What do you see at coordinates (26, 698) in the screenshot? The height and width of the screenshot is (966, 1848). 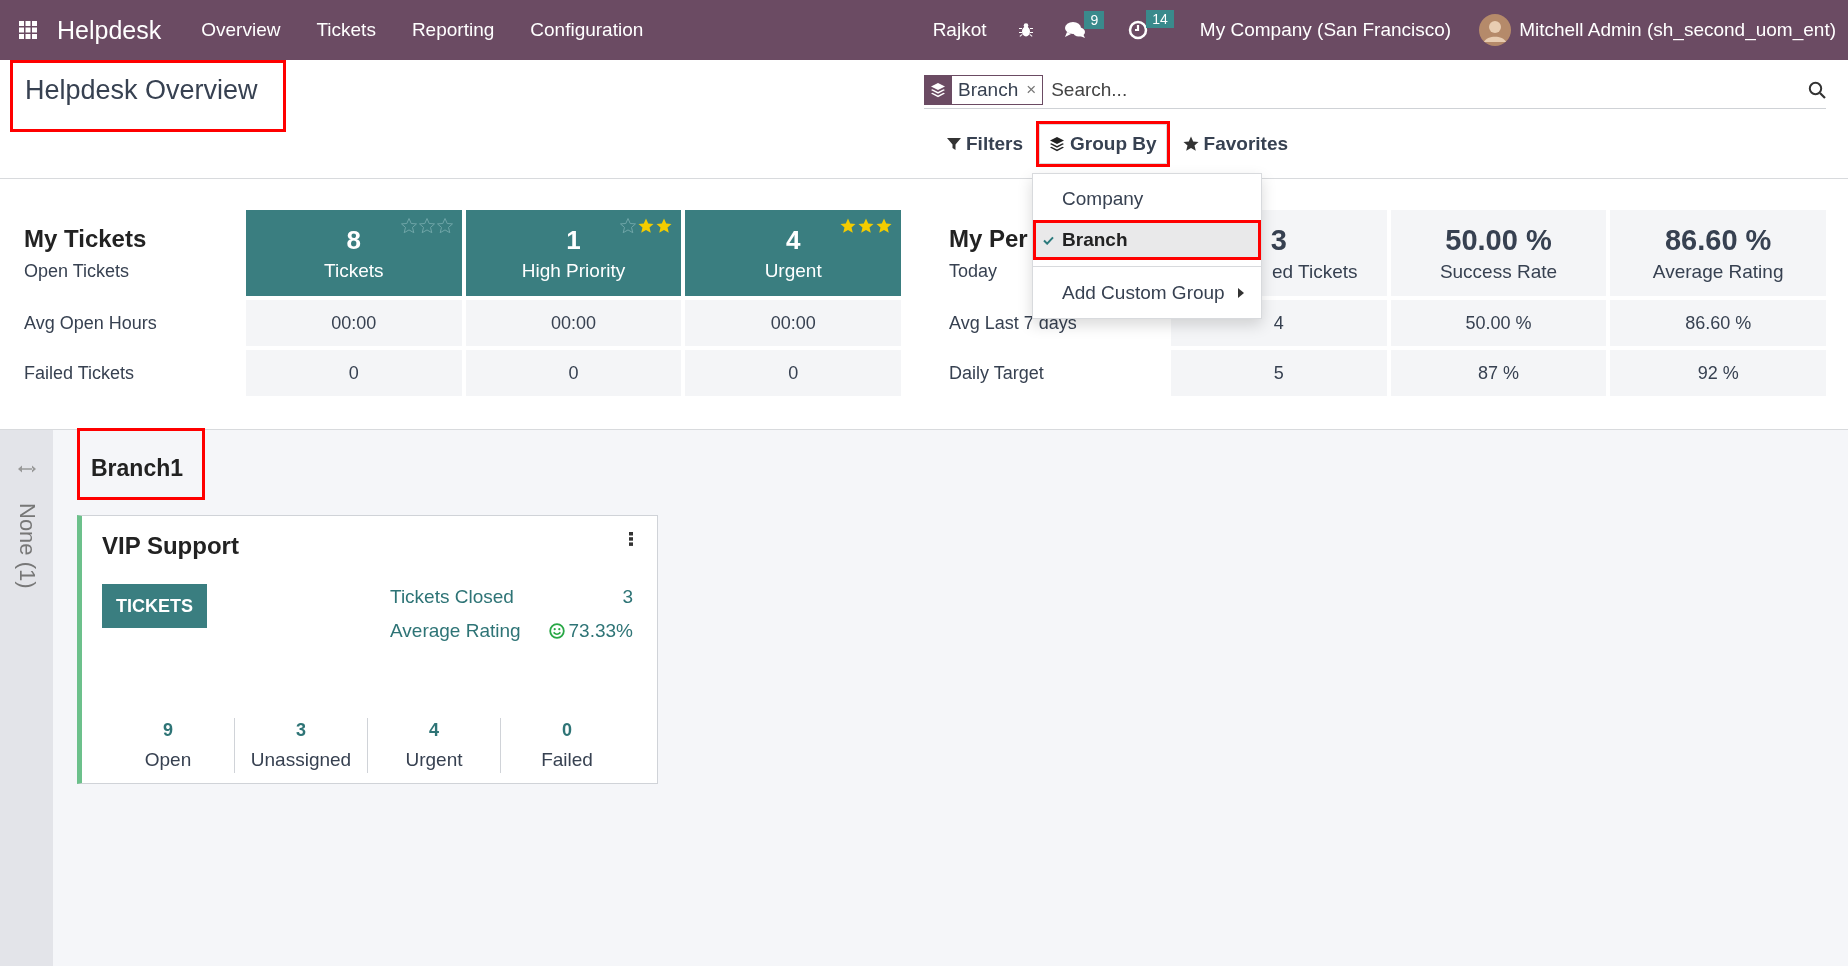 I see `folded-column: None (1)` at bounding box center [26, 698].